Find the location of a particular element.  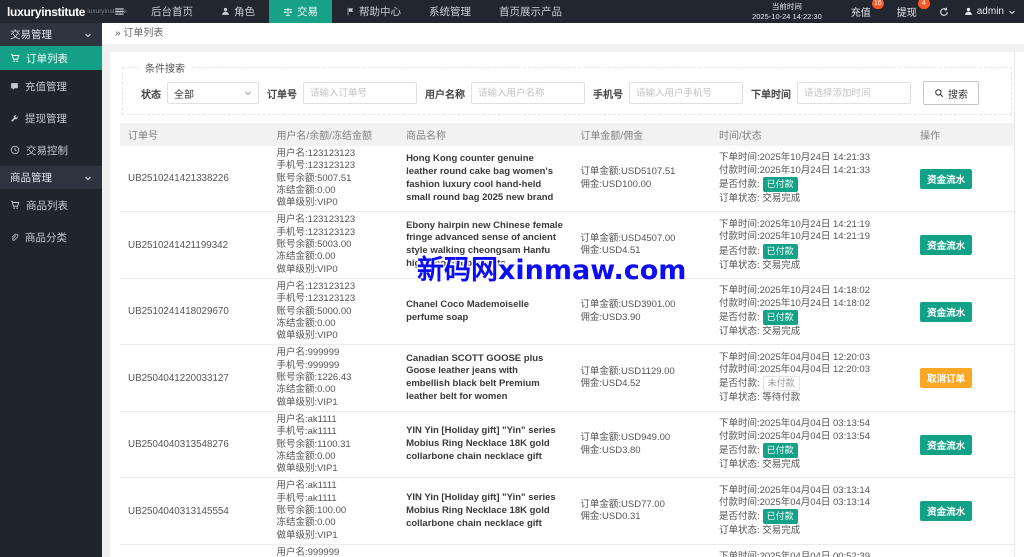

nav-item-label: 帮助中心 is located at coordinates (380, 12).